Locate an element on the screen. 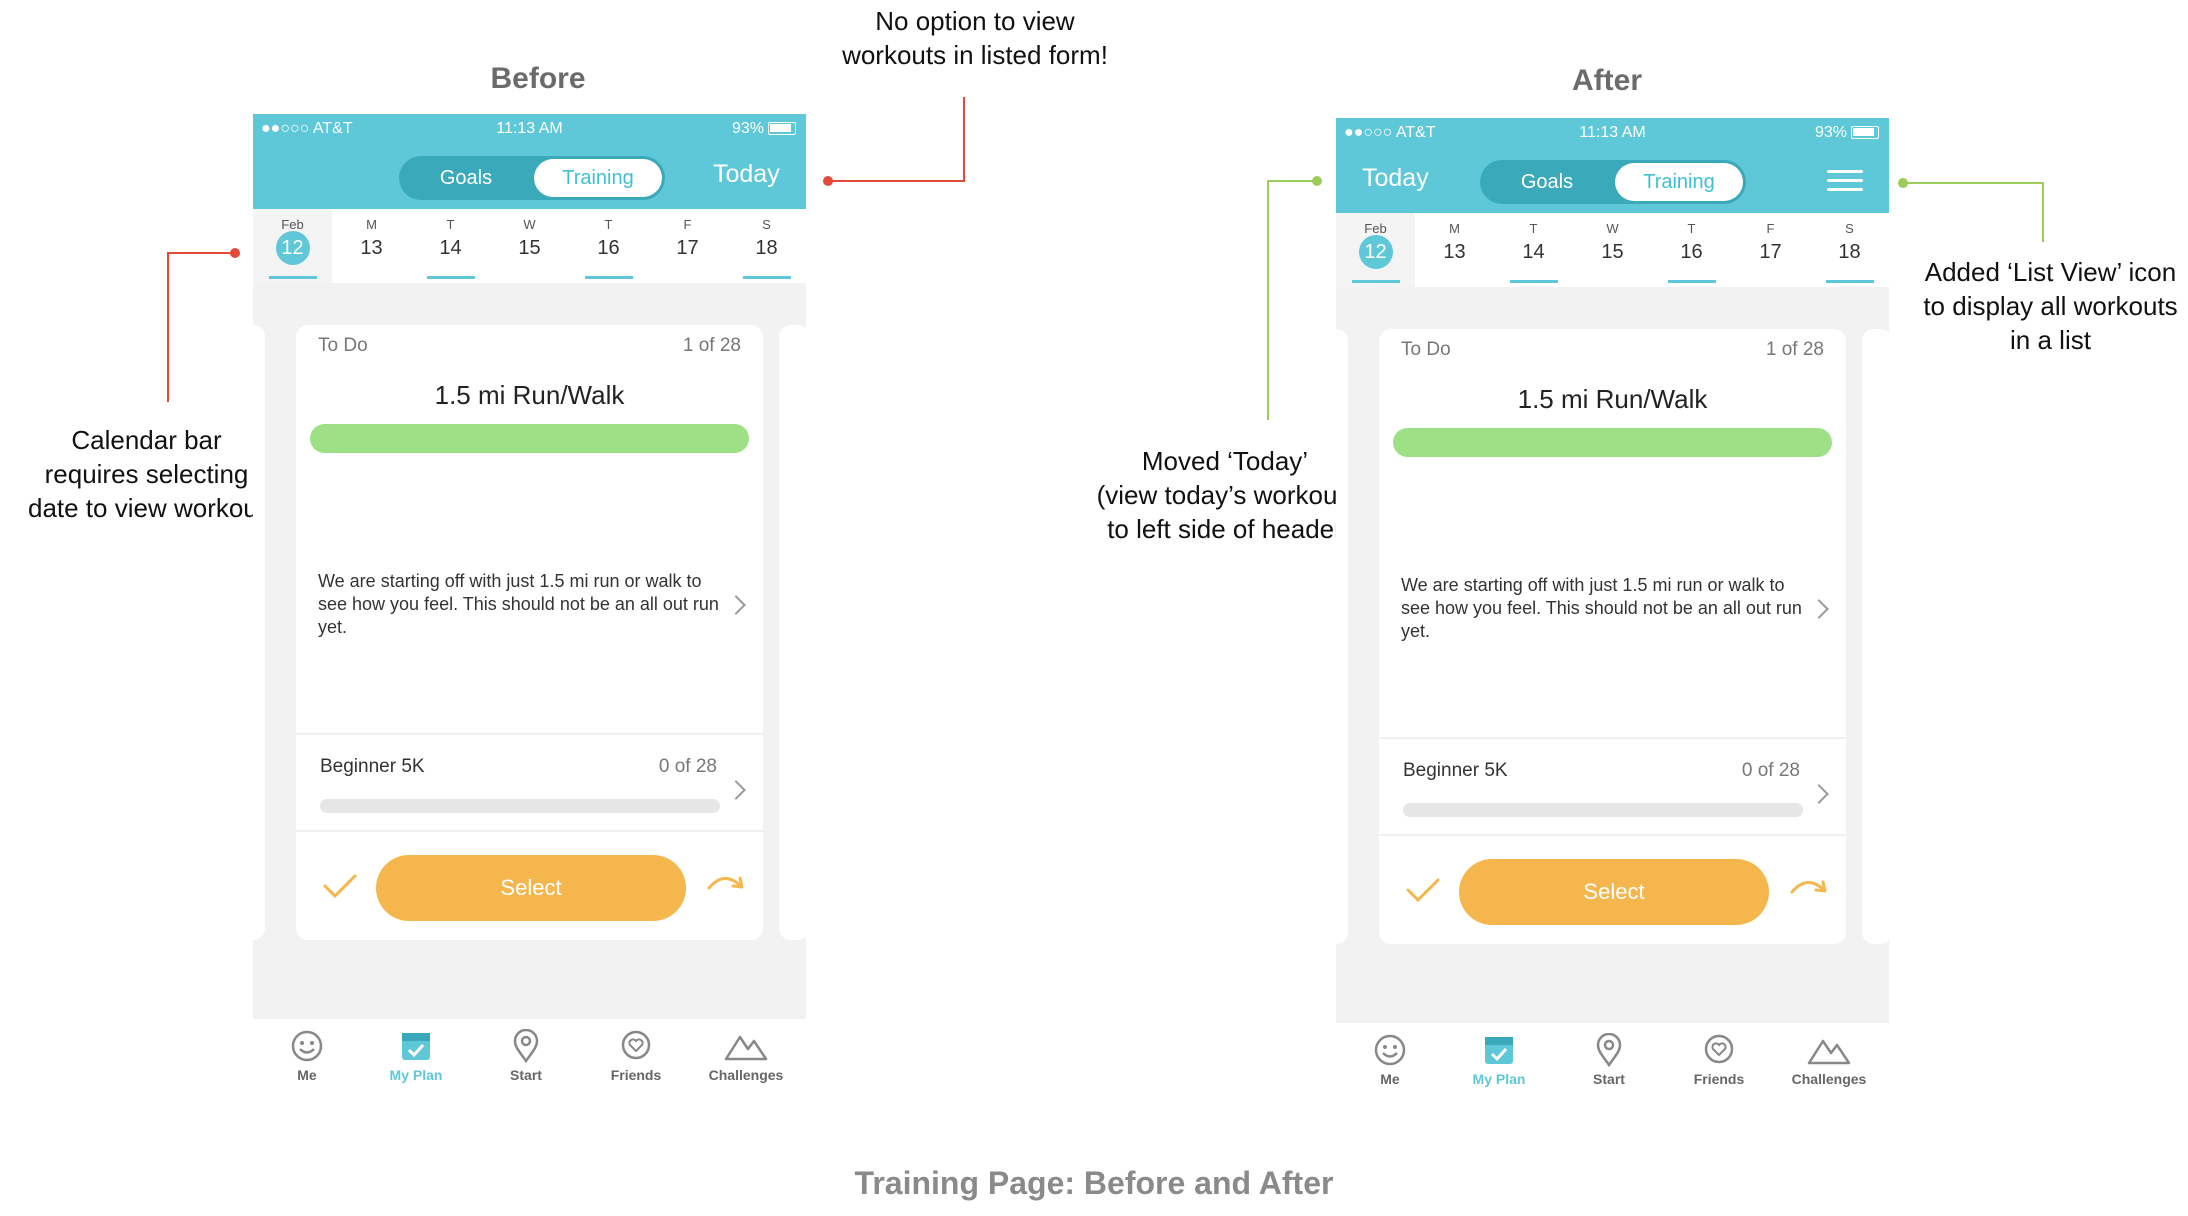 The height and width of the screenshot is (1216, 2188). friends-heart-icon is located at coordinates (1719, 1049).